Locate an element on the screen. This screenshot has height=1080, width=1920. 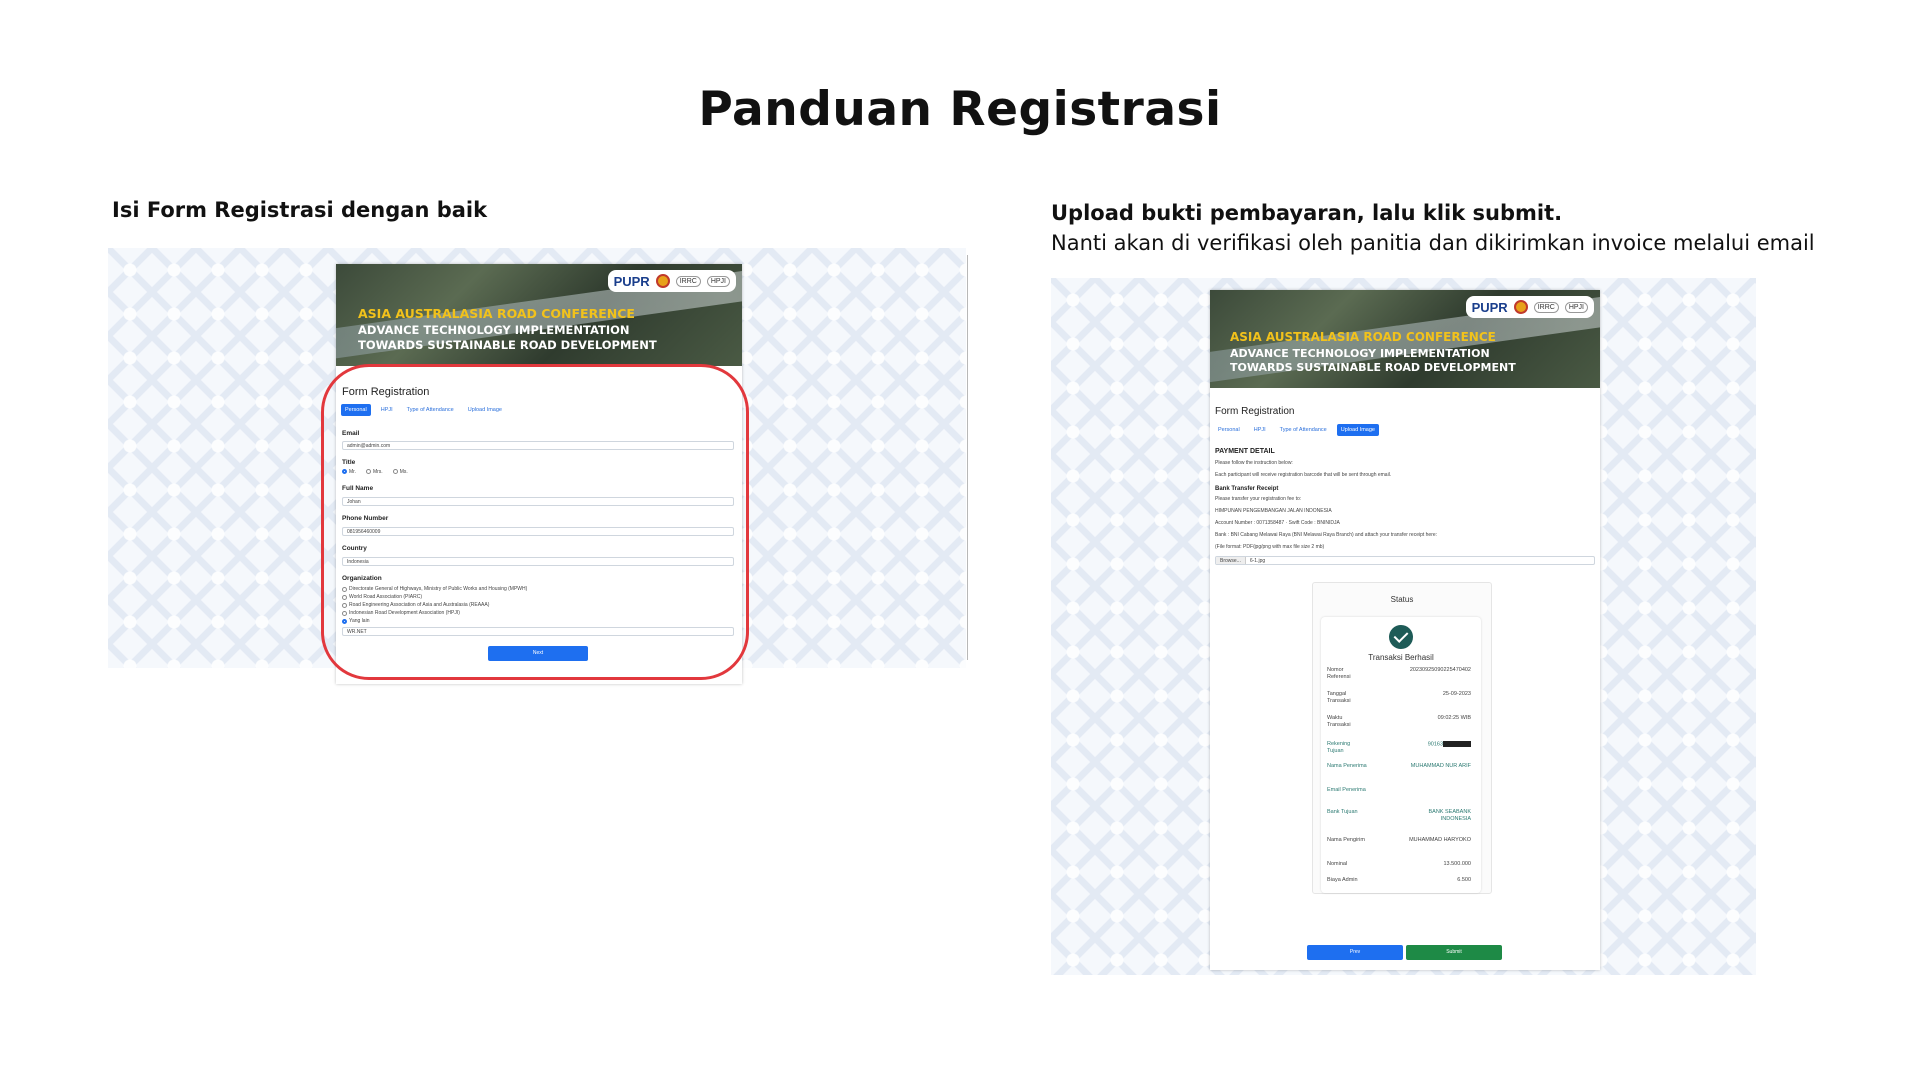
receipt-value: MUHAMMAD NUR ARIF is located at coordinates (1440, 766).